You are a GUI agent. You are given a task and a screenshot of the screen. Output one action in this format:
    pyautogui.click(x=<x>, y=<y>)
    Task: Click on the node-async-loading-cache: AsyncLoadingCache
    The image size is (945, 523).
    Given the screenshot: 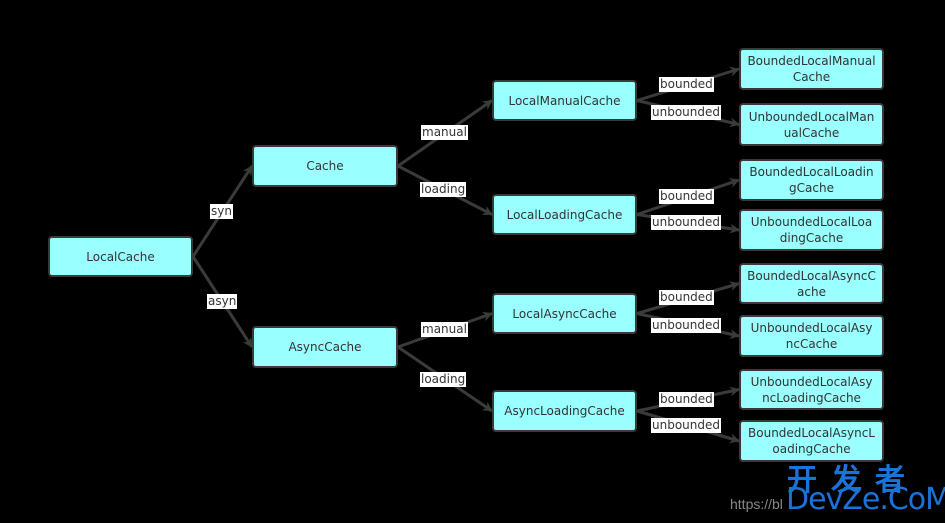 What is the action you would take?
    pyautogui.click(x=564, y=411)
    